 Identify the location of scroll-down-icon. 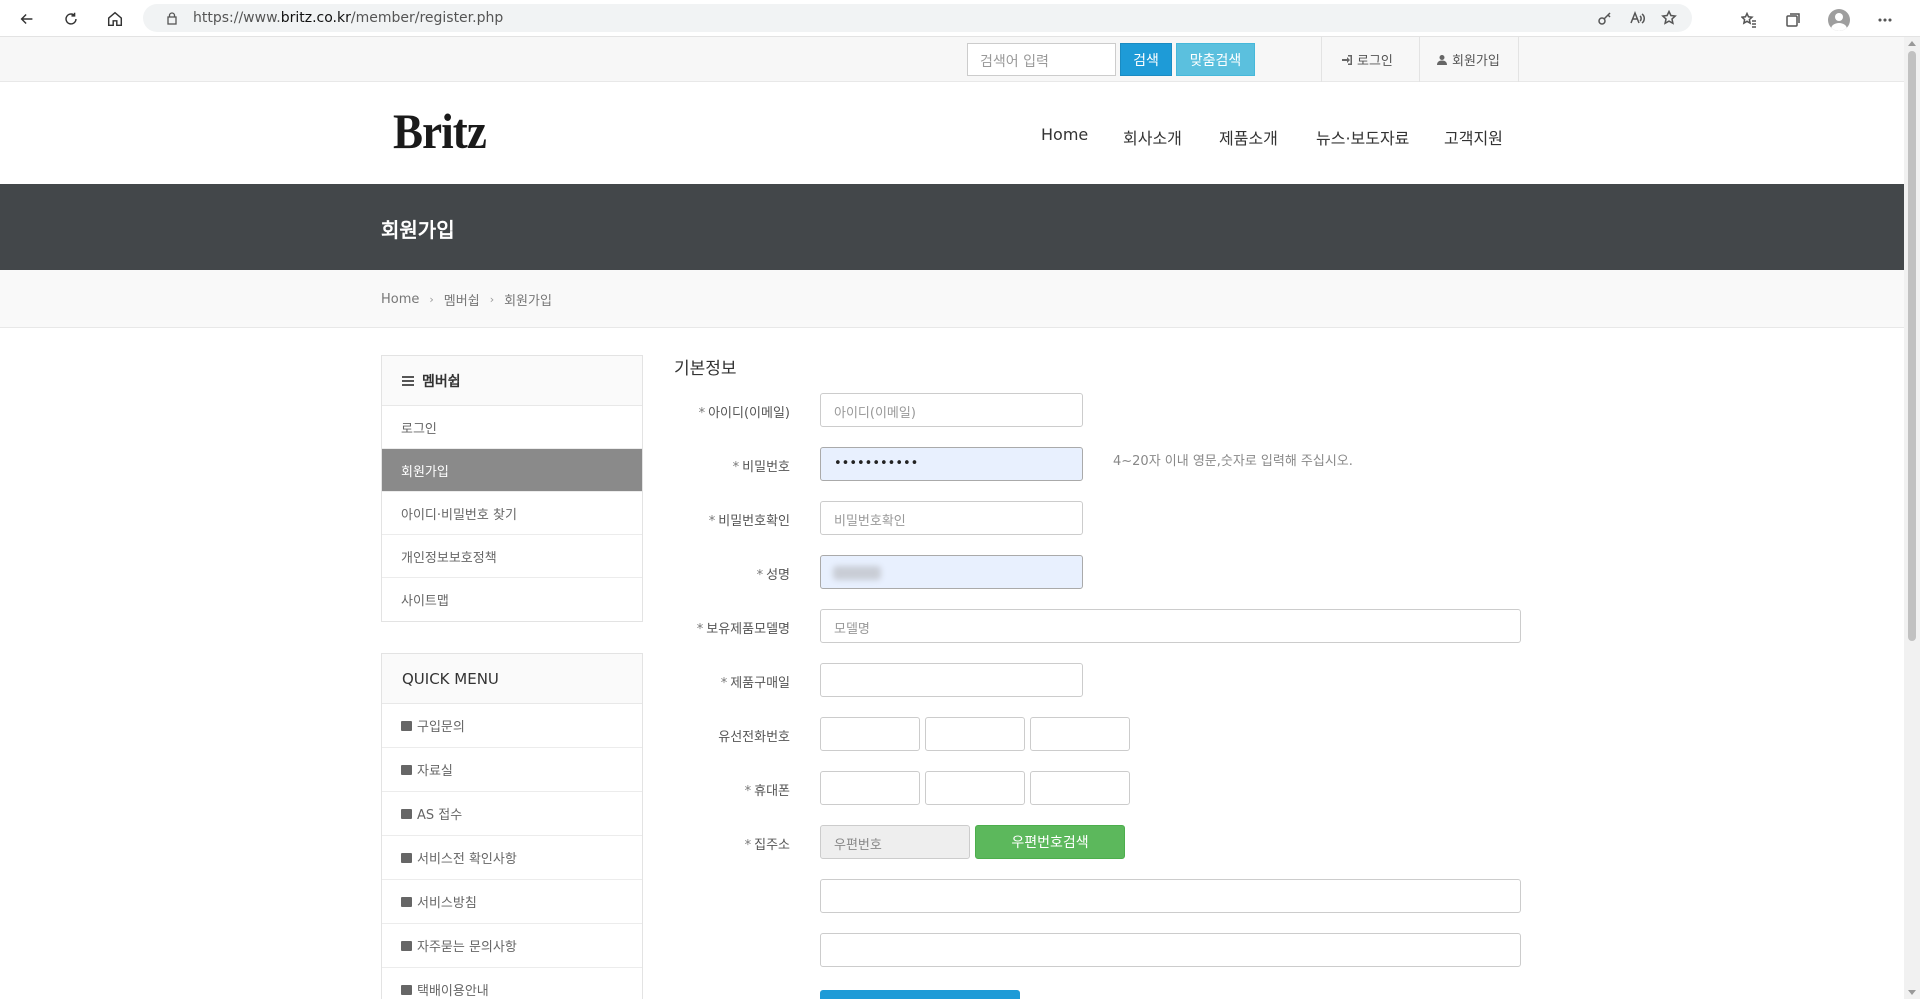
(1912, 992).